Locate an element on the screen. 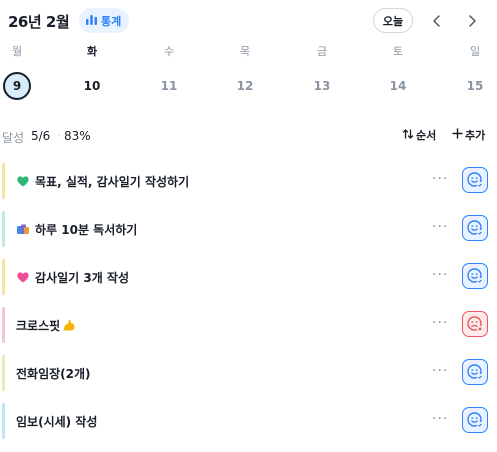  day-number: 14 is located at coordinates (398, 86).